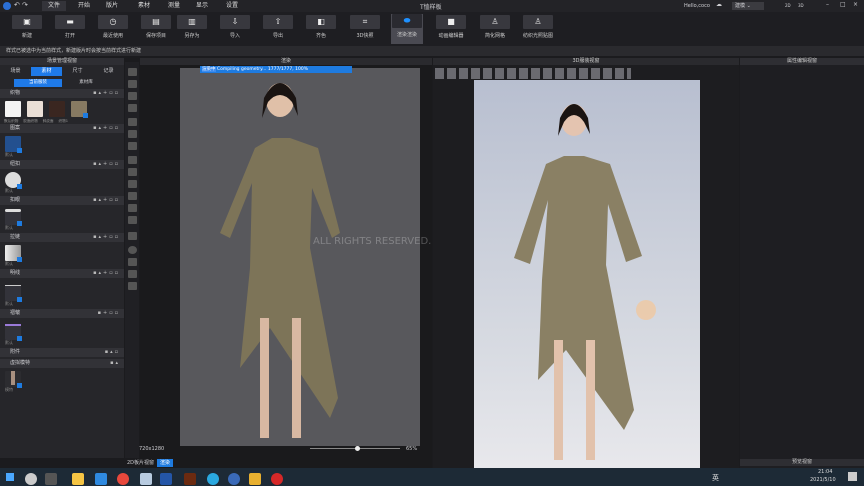  I want to click on app-icon, so click(146, 479).